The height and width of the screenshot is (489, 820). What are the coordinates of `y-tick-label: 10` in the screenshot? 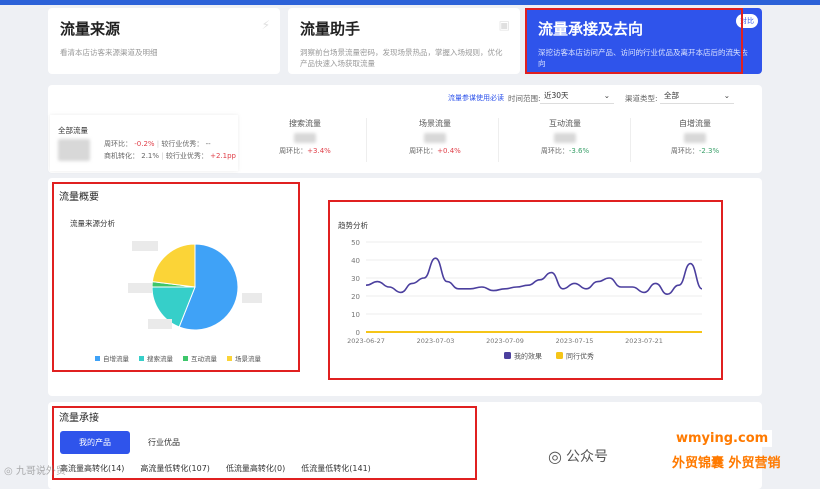 It's located at (355, 315).